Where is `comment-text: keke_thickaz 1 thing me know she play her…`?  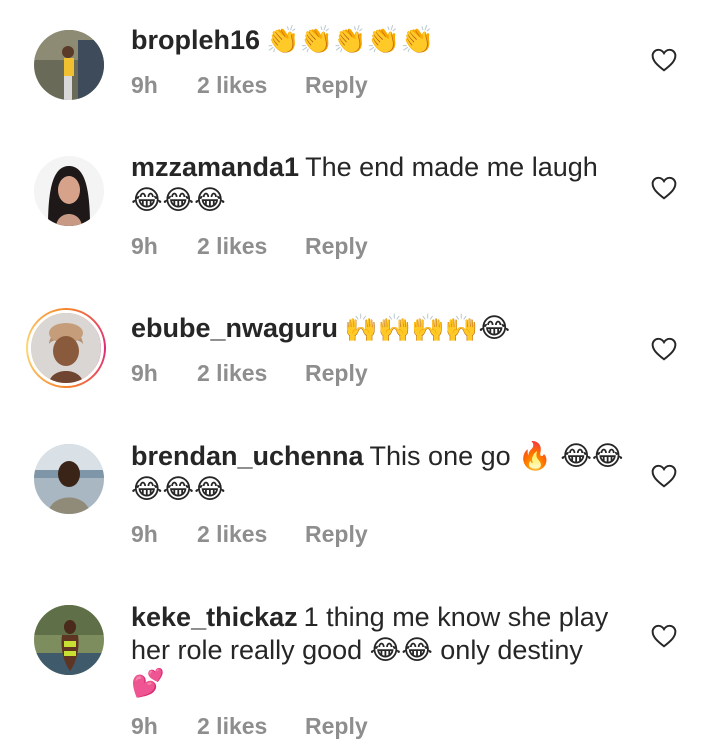 comment-text: keke_thickaz 1 thing me know she play her… is located at coordinates (381, 650).